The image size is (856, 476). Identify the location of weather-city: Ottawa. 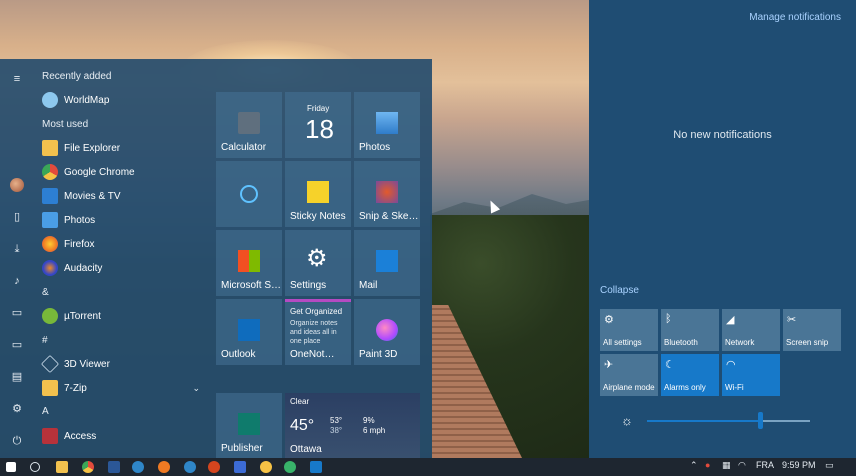
(306, 449).